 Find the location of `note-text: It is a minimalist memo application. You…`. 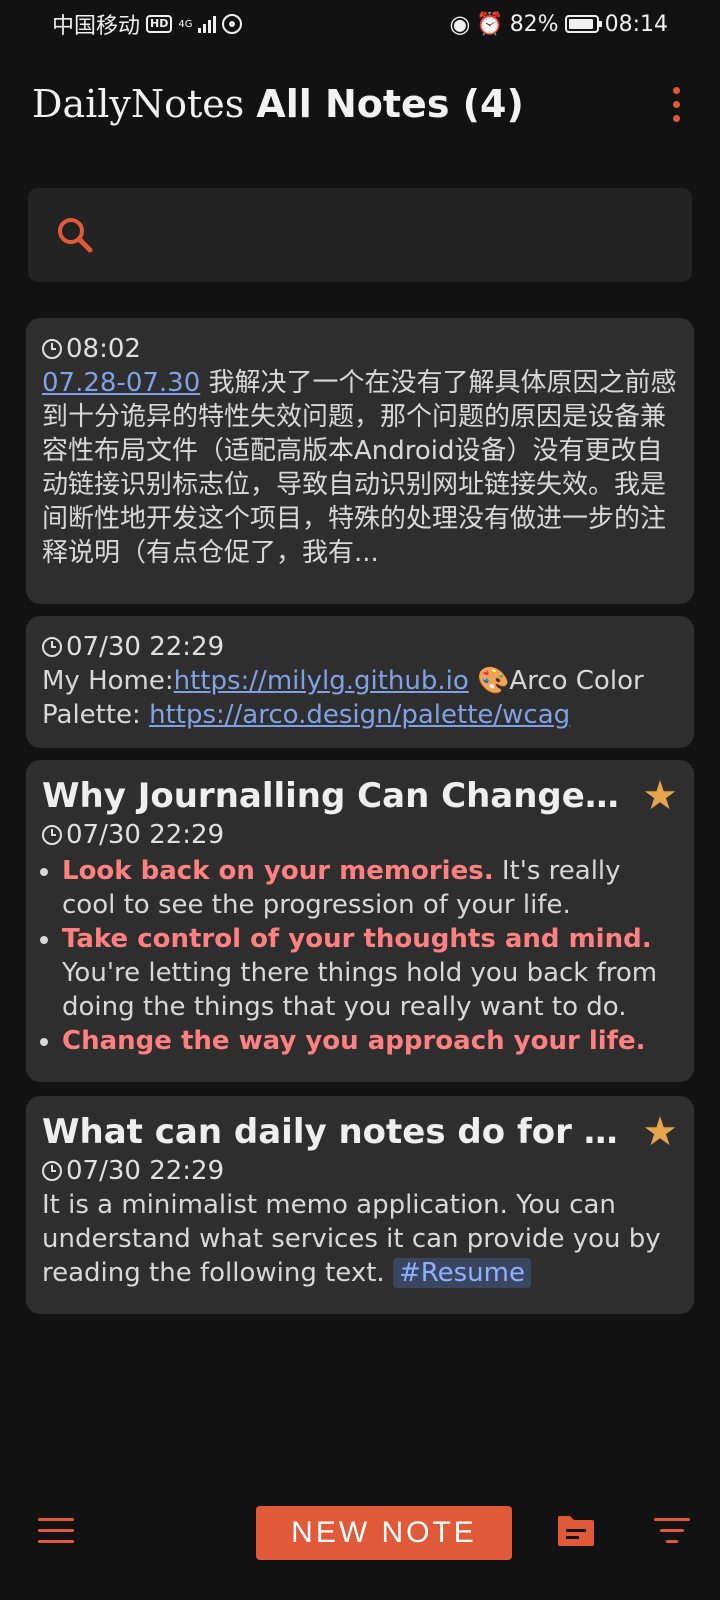

note-text: It is a minimalist memo application. You… is located at coordinates (351, 1239).